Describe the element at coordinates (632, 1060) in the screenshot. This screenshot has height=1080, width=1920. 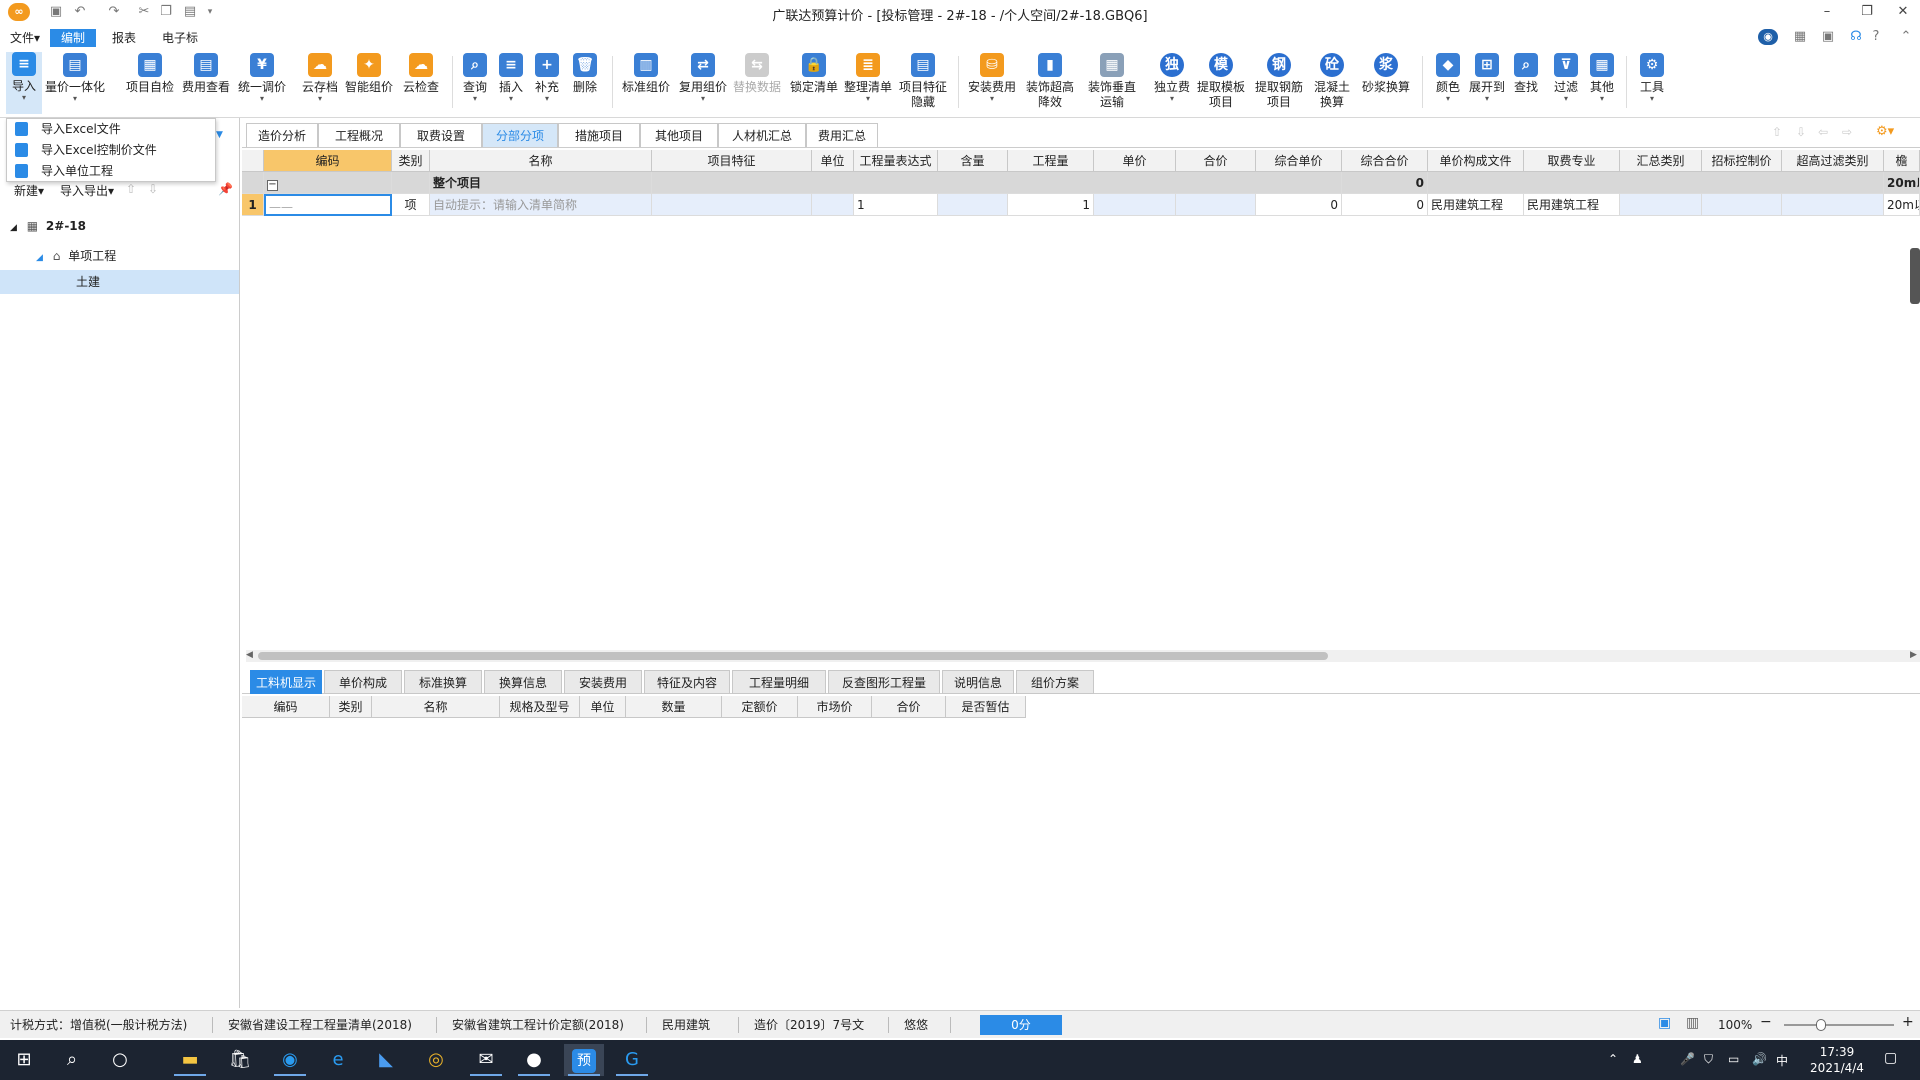
I see `glodon-app-icon: G` at that location.